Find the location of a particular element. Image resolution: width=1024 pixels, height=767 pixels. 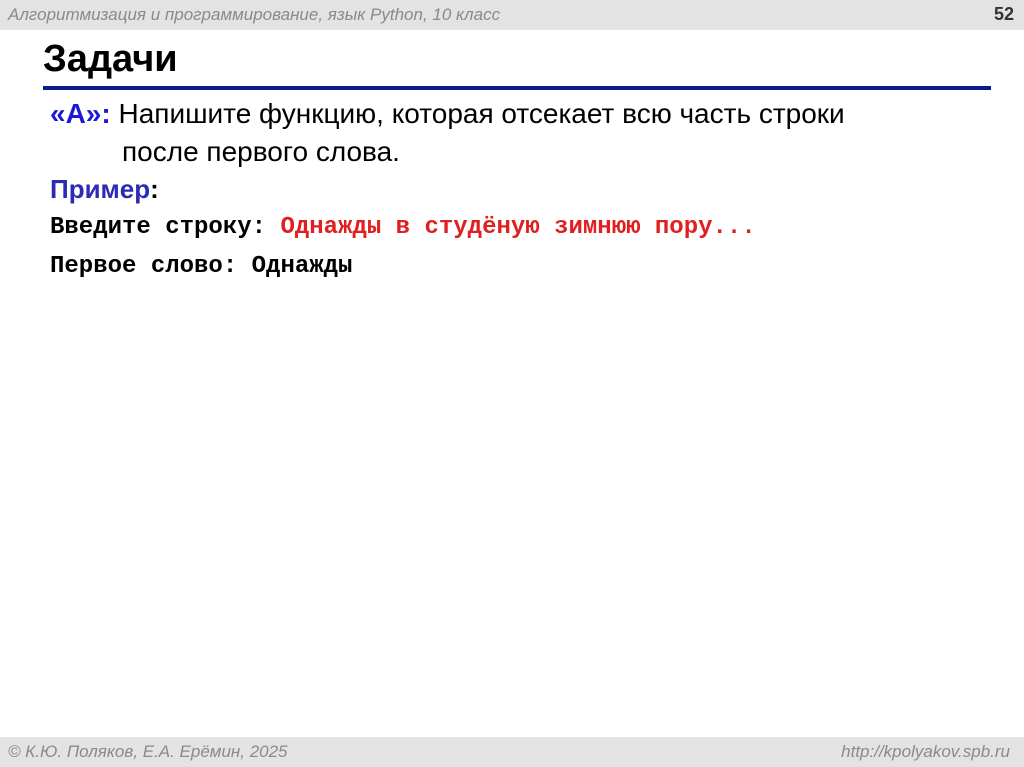

title-divider is located at coordinates (517, 88).